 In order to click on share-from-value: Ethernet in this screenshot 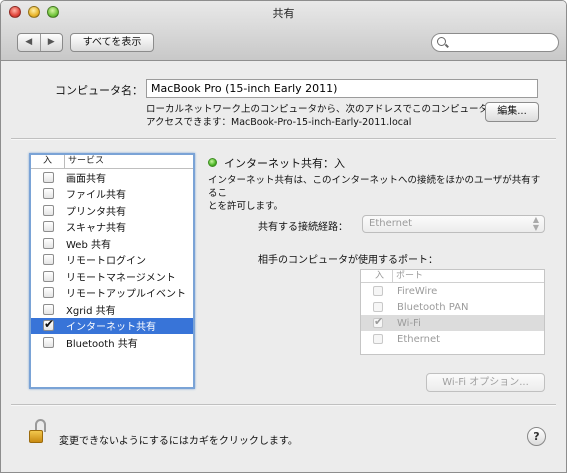, I will do `click(391, 223)`.